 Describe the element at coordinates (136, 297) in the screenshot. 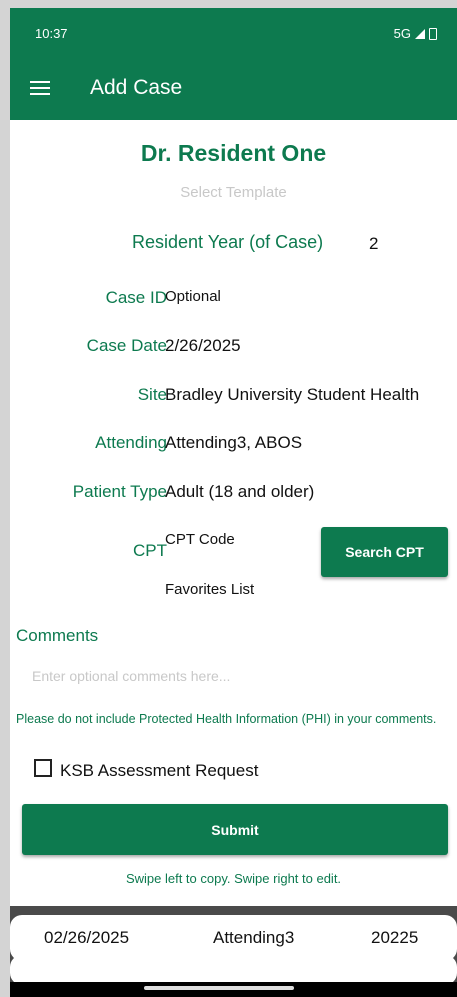

I see `case-id-label: Case ID` at that location.